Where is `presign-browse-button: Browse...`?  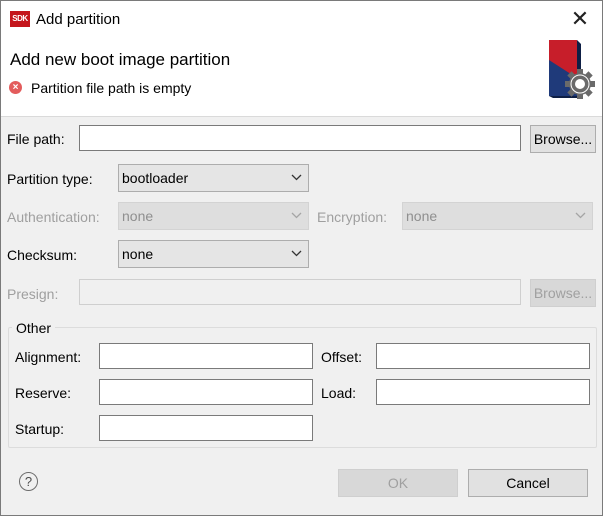
presign-browse-button: Browse... is located at coordinates (563, 293).